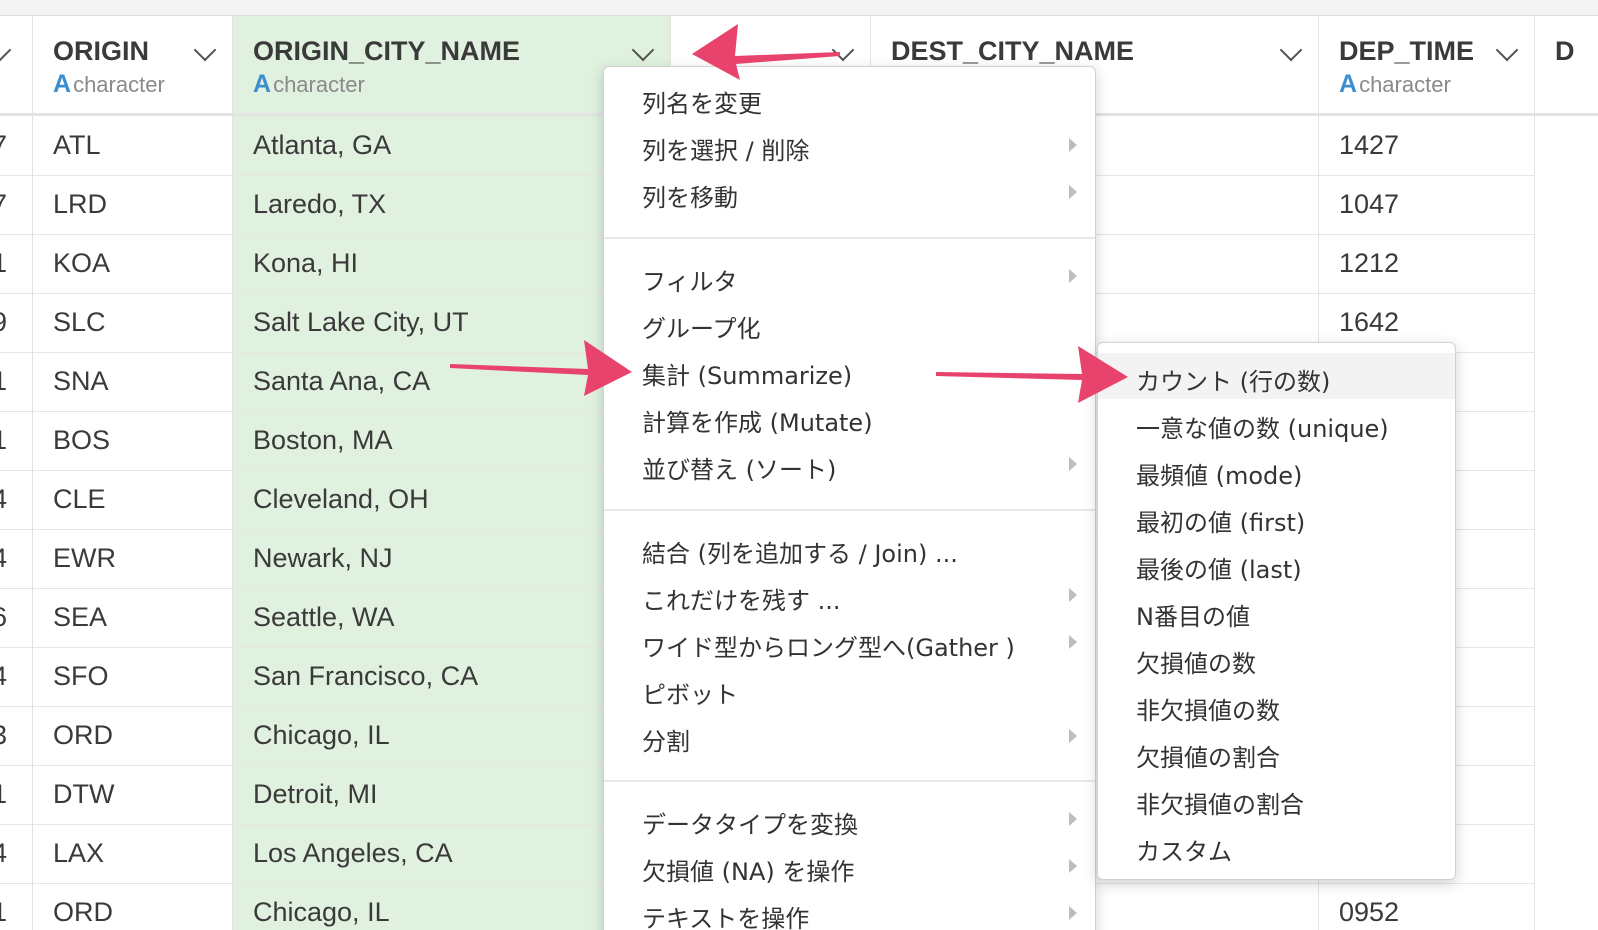  I want to click on table-cell: 1212, so click(1426, 264).